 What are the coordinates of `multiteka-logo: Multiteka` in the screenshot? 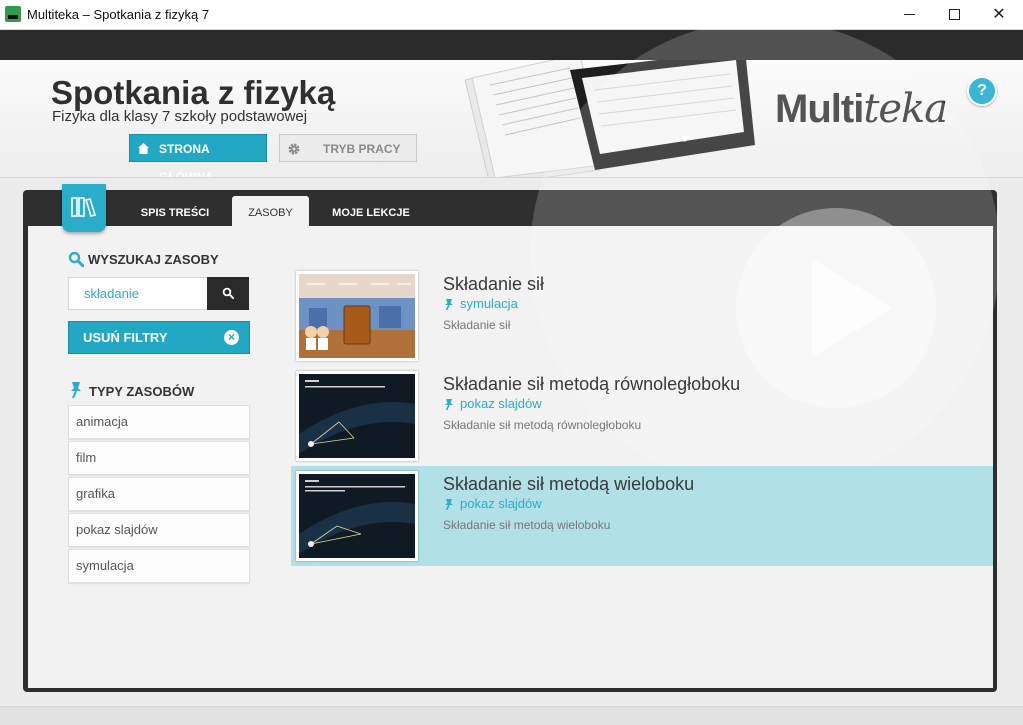 It's located at (861, 109).